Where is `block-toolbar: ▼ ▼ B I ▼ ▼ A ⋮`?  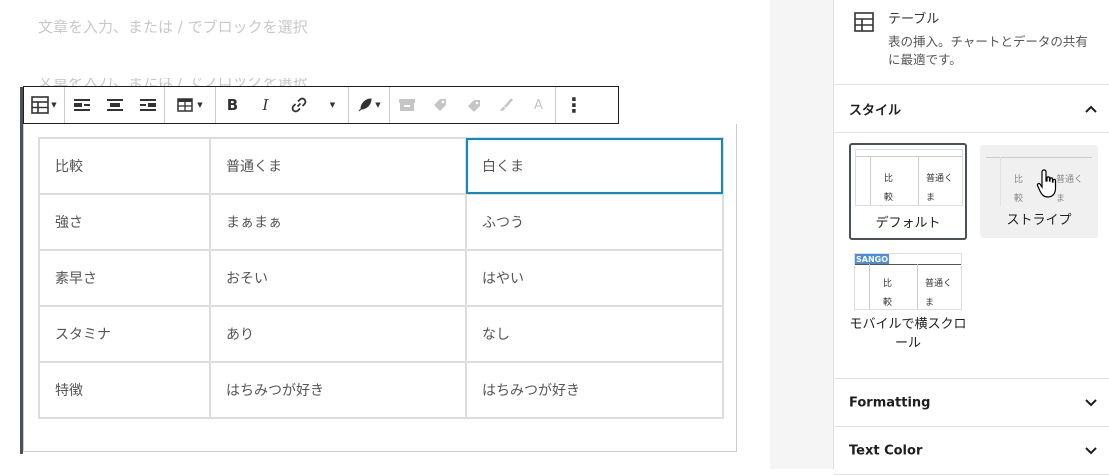
block-toolbar: ▼ ▼ B I ▼ ▼ A ⋮ is located at coordinates (321, 105).